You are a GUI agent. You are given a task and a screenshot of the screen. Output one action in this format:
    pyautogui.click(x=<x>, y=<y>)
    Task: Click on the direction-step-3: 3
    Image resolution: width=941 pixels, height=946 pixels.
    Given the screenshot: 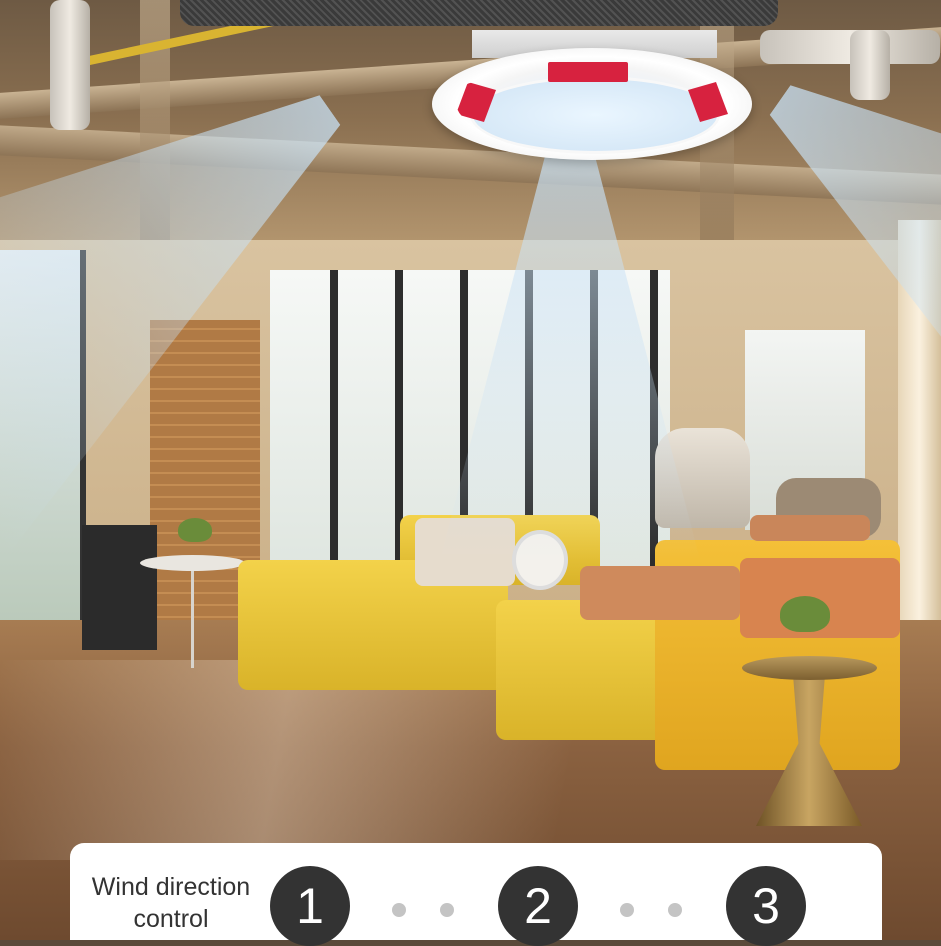 What is the action you would take?
    pyautogui.click(x=766, y=906)
    